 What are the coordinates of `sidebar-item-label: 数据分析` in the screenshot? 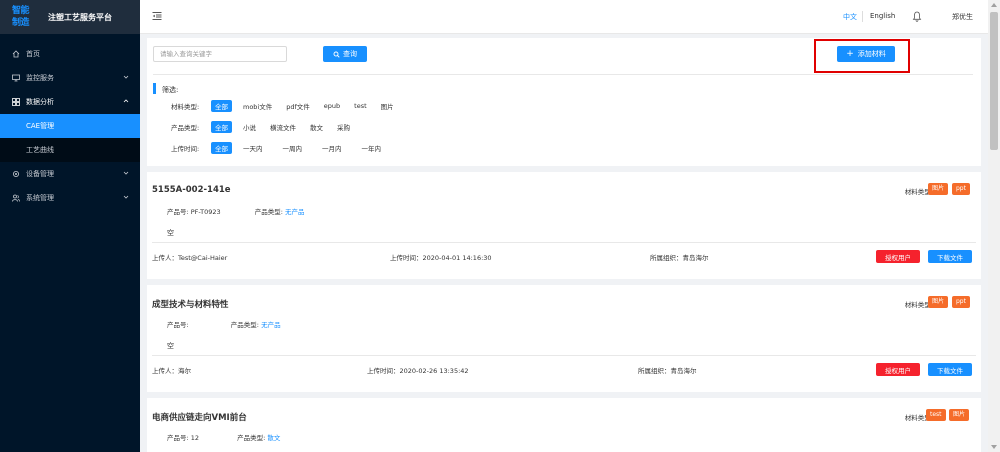 It's located at (40, 102).